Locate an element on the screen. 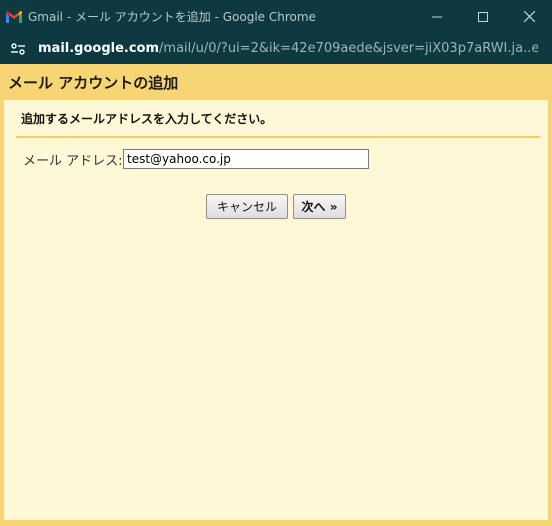  divider is located at coordinates (278, 137).